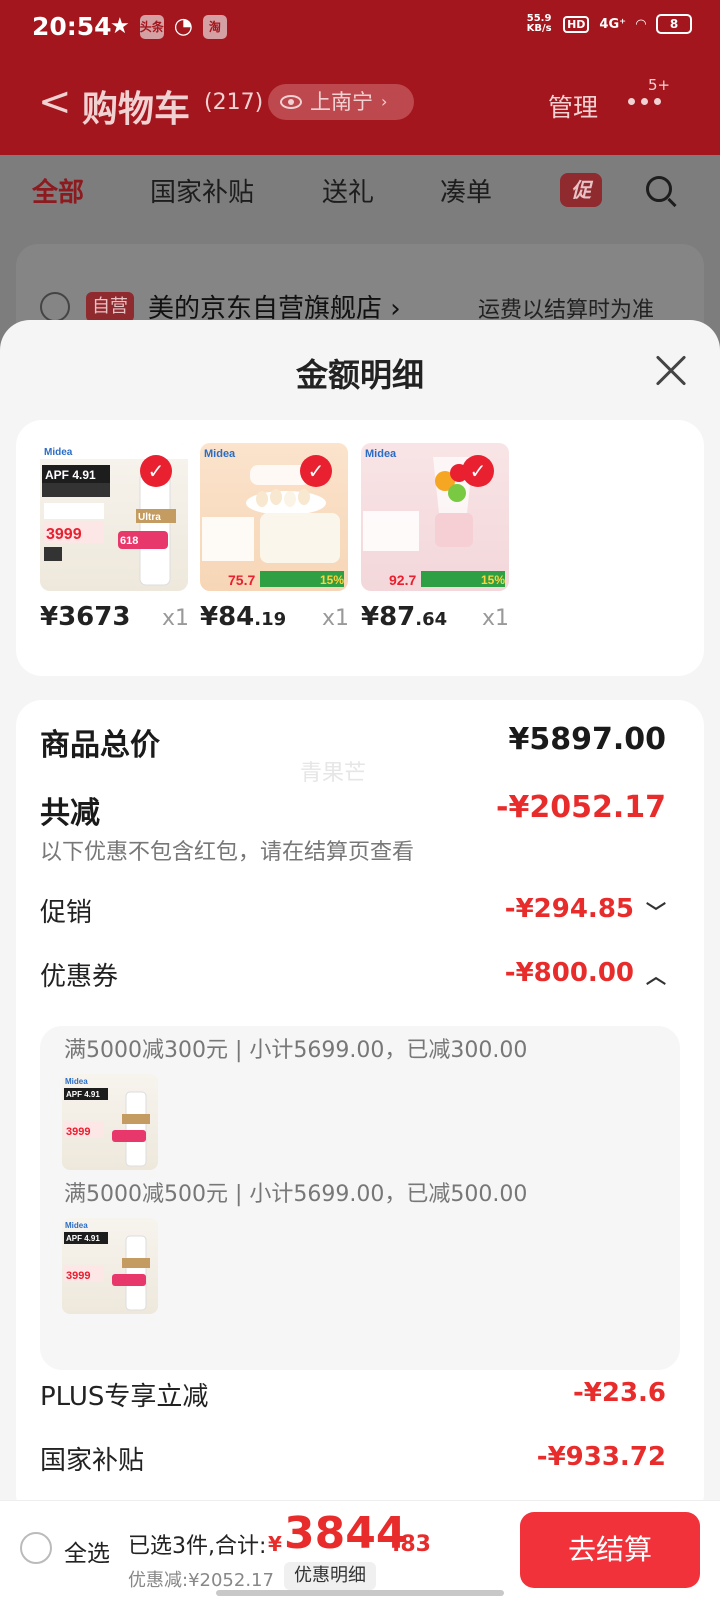  What do you see at coordinates (92, 1461) in the screenshot?
I see `national-subsidy-label: 国家补贴` at bounding box center [92, 1461].